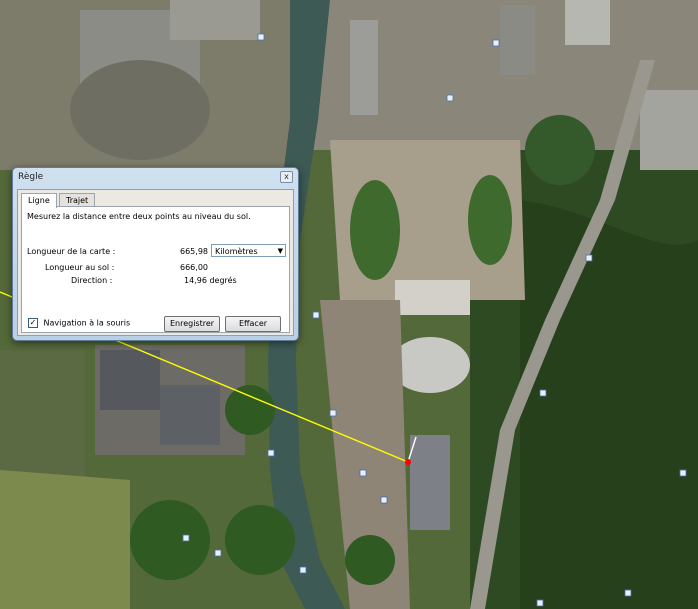 The height and width of the screenshot is (609, 698). What do you see at coordinates (286, 177) in the screenshot?
I see `close-icon: x` at bounding box center [286, 177].